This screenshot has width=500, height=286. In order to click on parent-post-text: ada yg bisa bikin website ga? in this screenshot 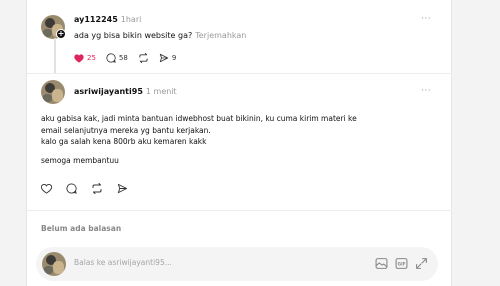, I will do `click(133, 35)`.